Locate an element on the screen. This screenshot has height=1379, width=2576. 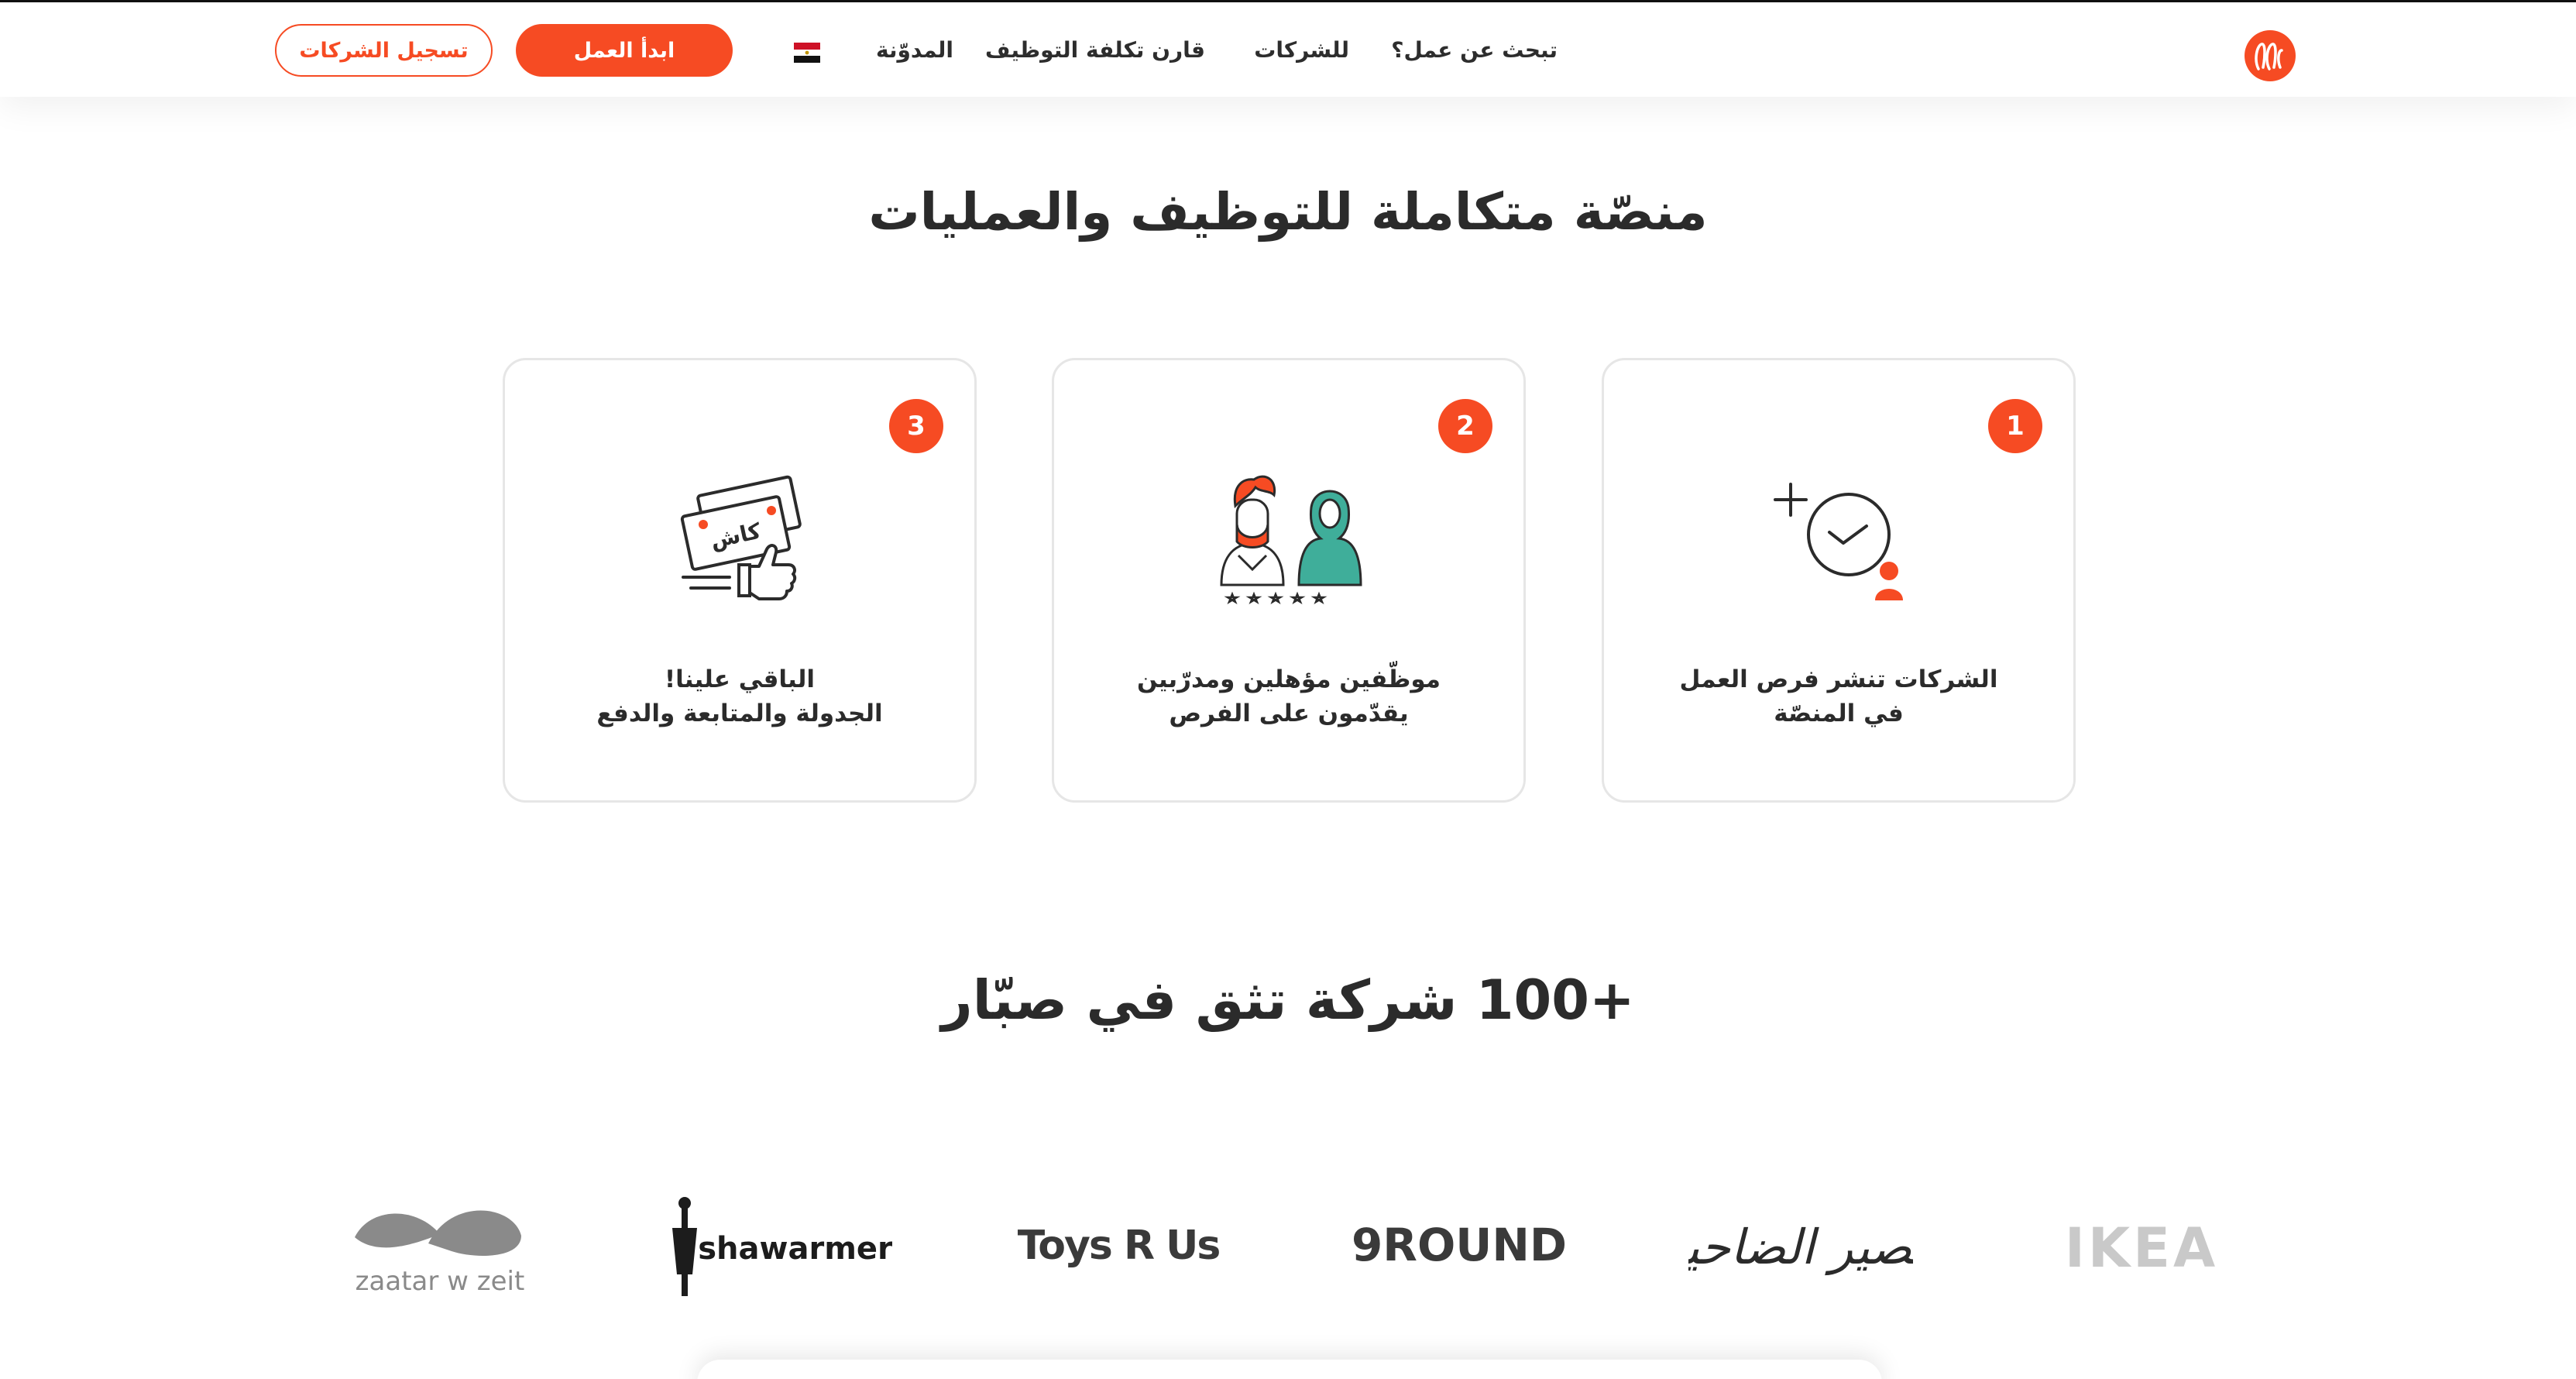
step-description: الشركات تنشر فرص العمل في المنصّة is located at coordinates (1838, 696).